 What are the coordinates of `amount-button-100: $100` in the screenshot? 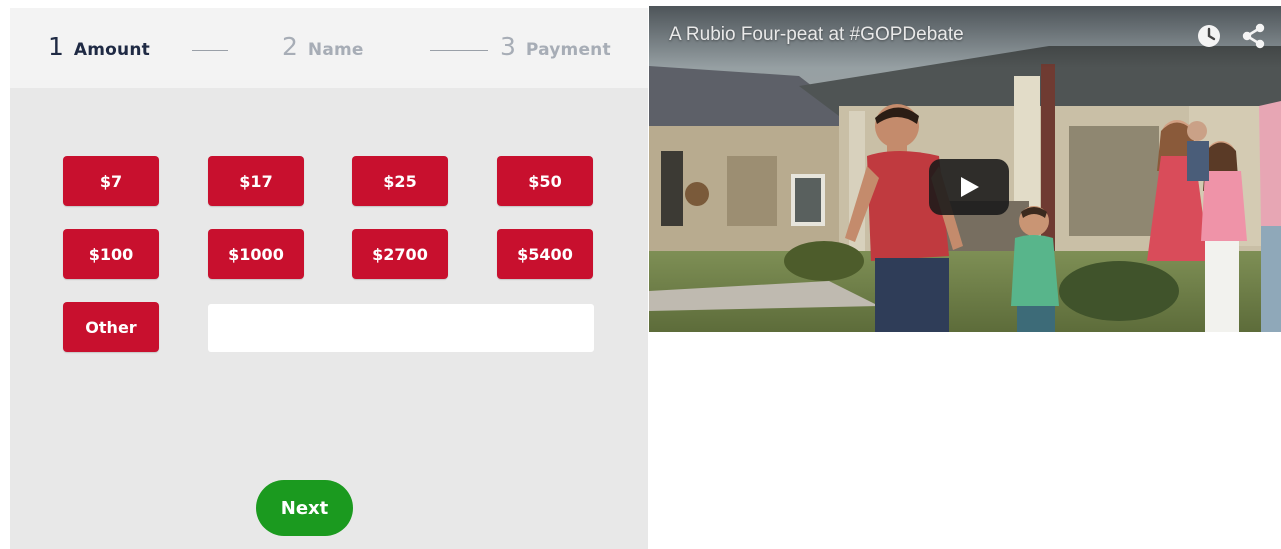 It's located at (111, 254).